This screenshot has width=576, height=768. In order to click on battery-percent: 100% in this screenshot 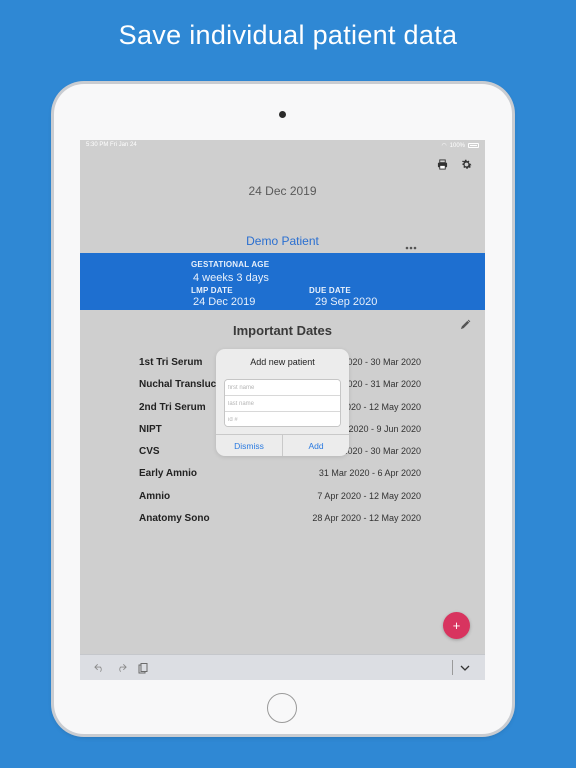, I will do `click(457, 145)`.